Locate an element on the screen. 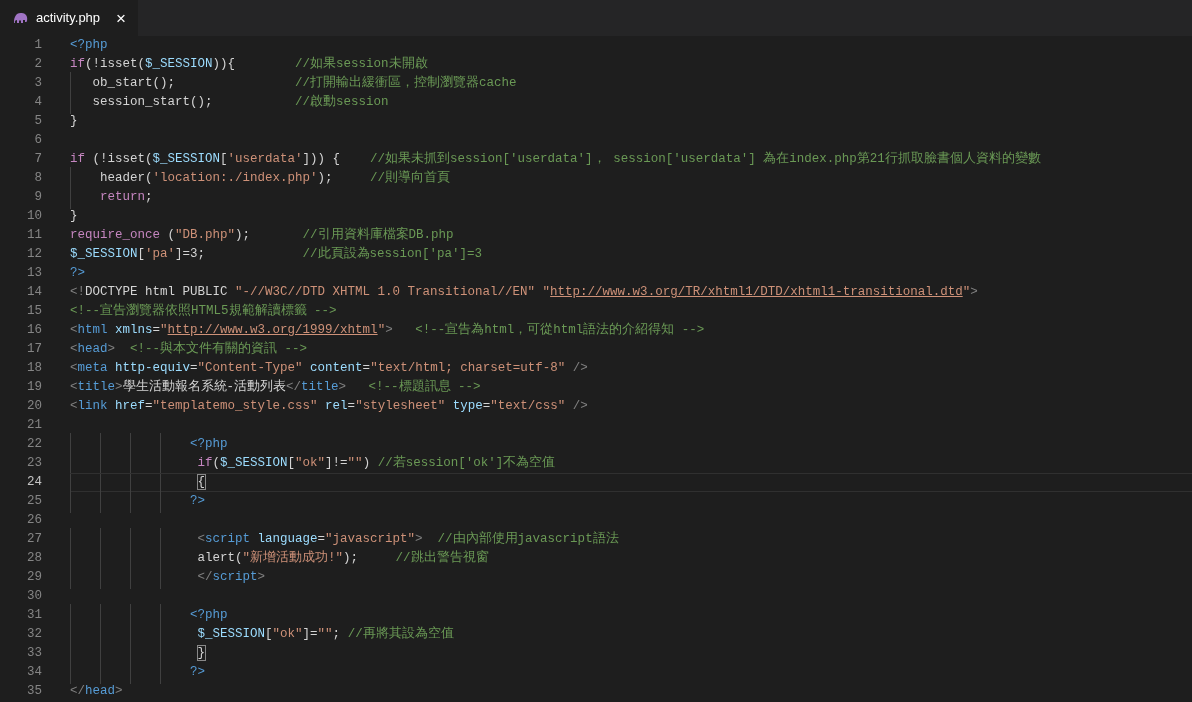 The image size is (1192, 702). line-number: 5 is located at coordinates (37, 122).